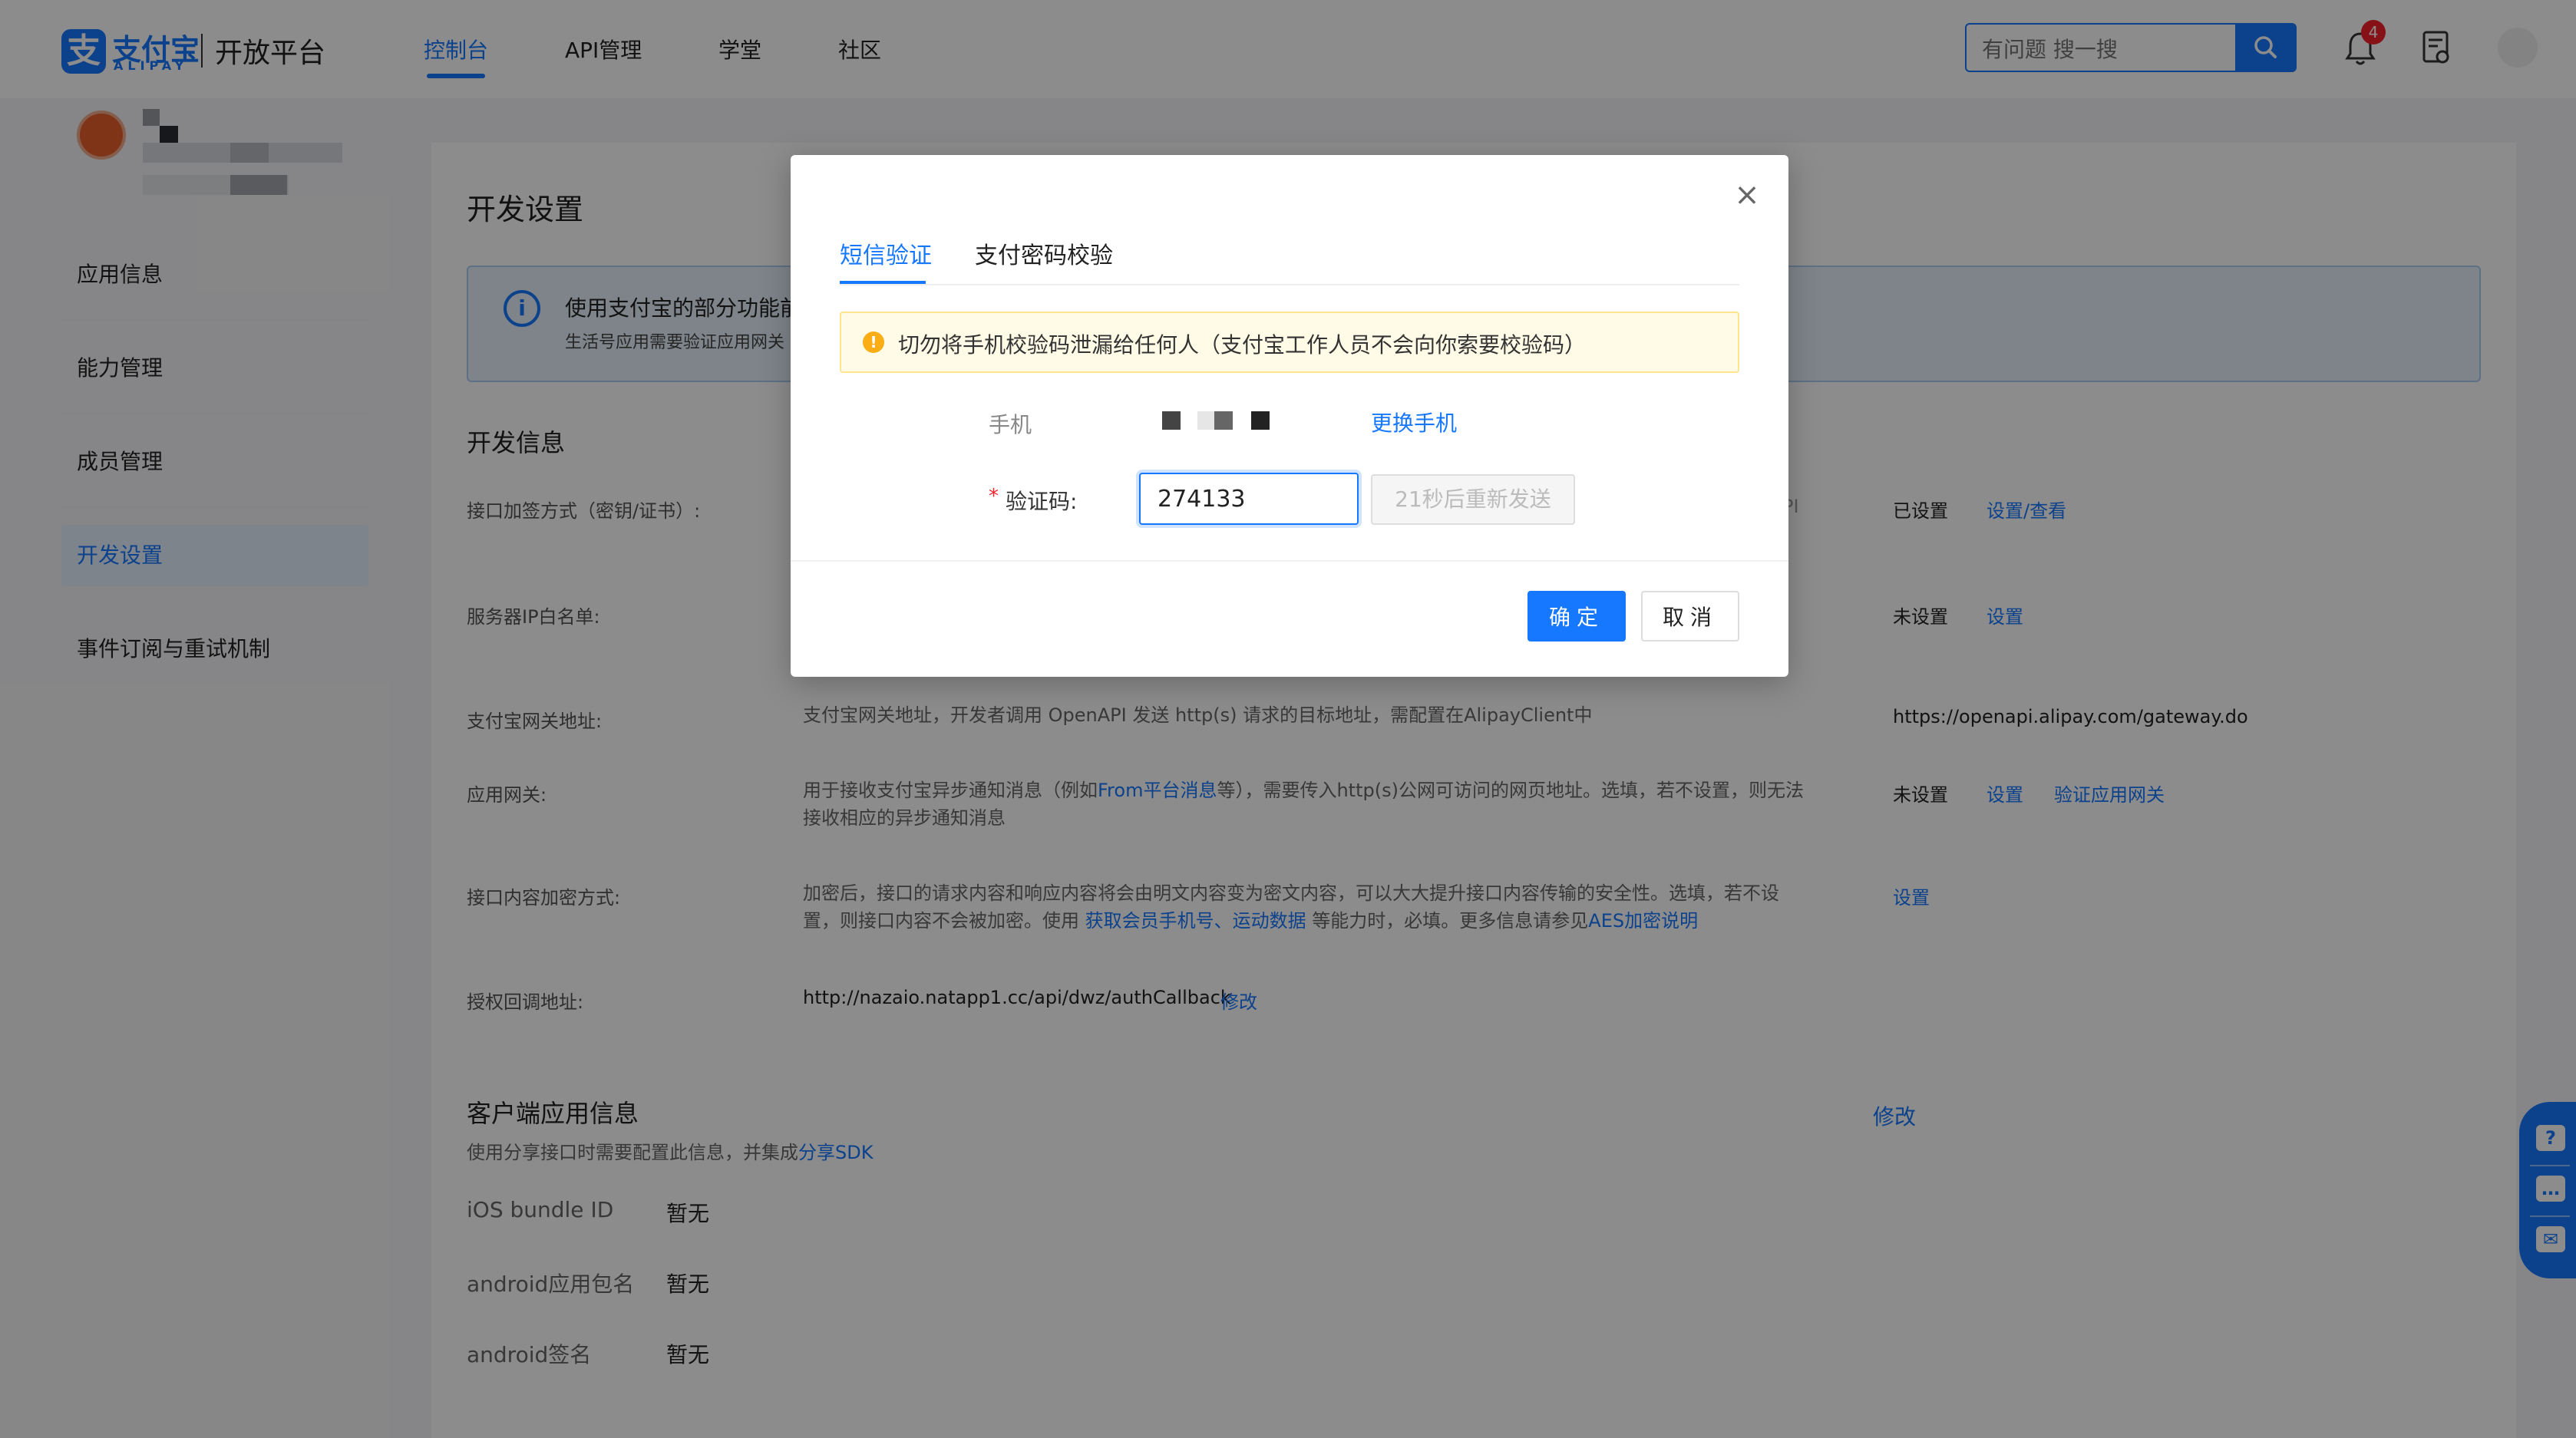  Describe the element at coordinates (883, 282) in the screenshot. I see `tab-active-underline` at that location.